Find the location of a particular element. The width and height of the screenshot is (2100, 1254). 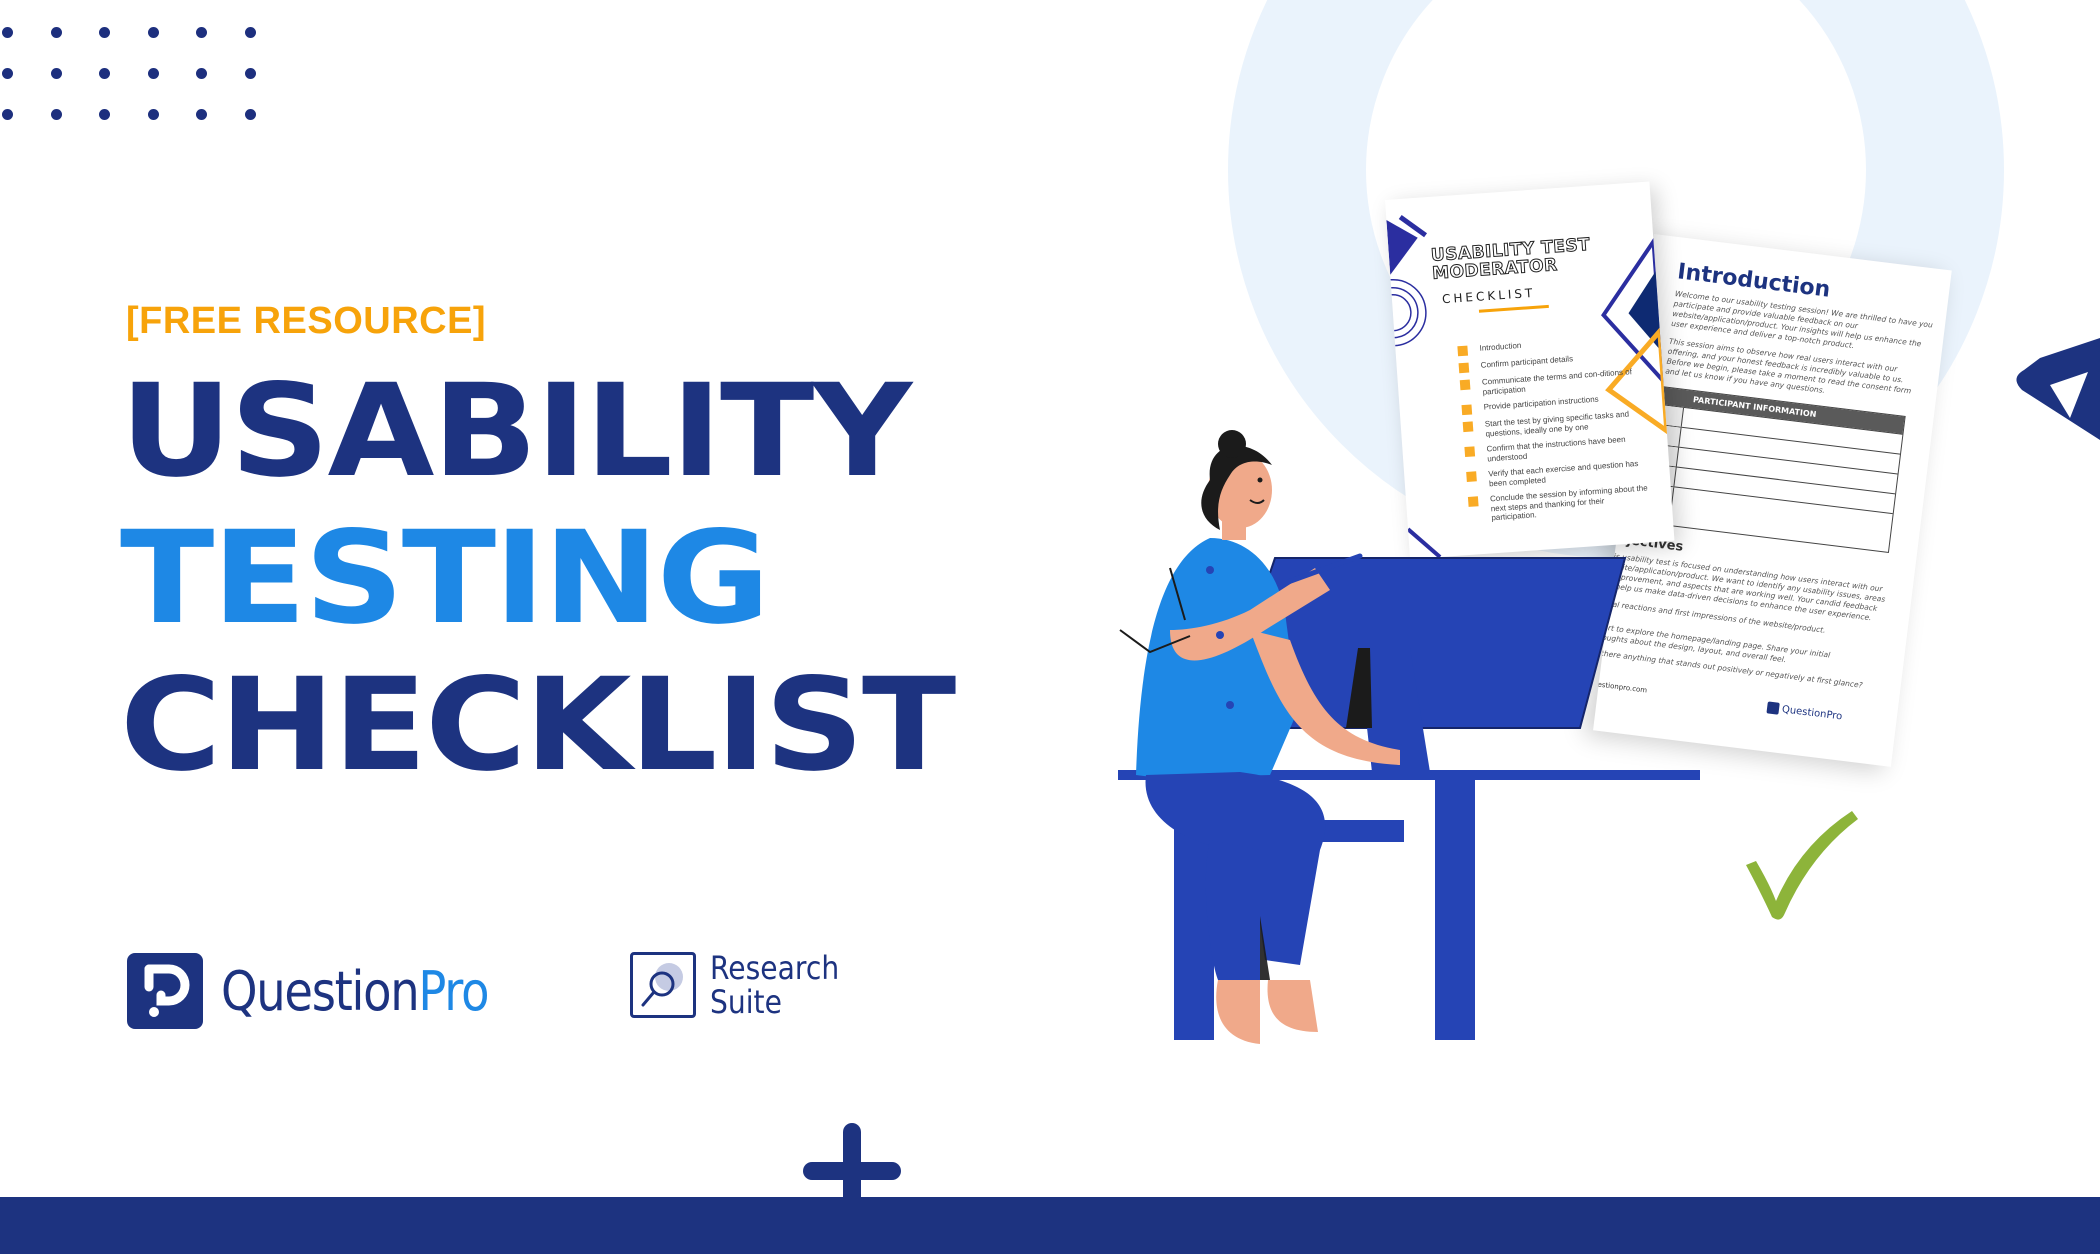

bottom-bar is located at coordinates (1050, 1225).